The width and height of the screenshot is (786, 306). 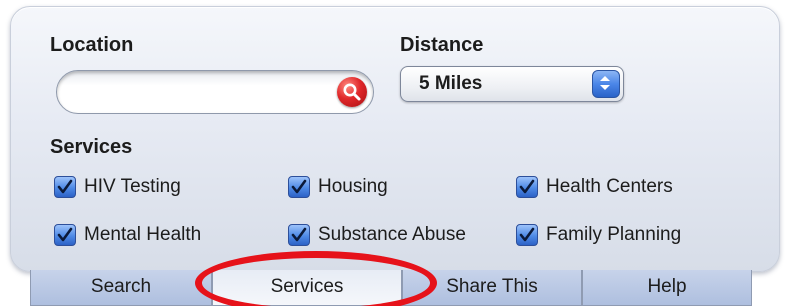 I want to click on service-checkbox-substance-abuse: Substance Abuse, so click(x=377, y=235).